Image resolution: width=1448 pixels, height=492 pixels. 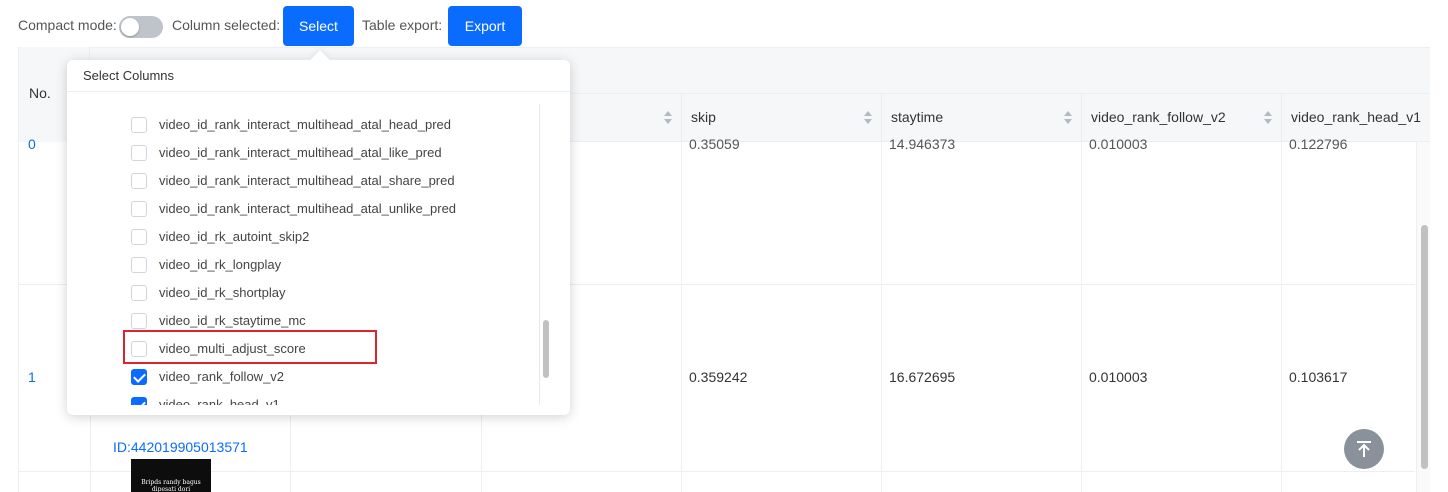 I want to click on staytime-cell: 14.946373, so click(x=922, y=144).